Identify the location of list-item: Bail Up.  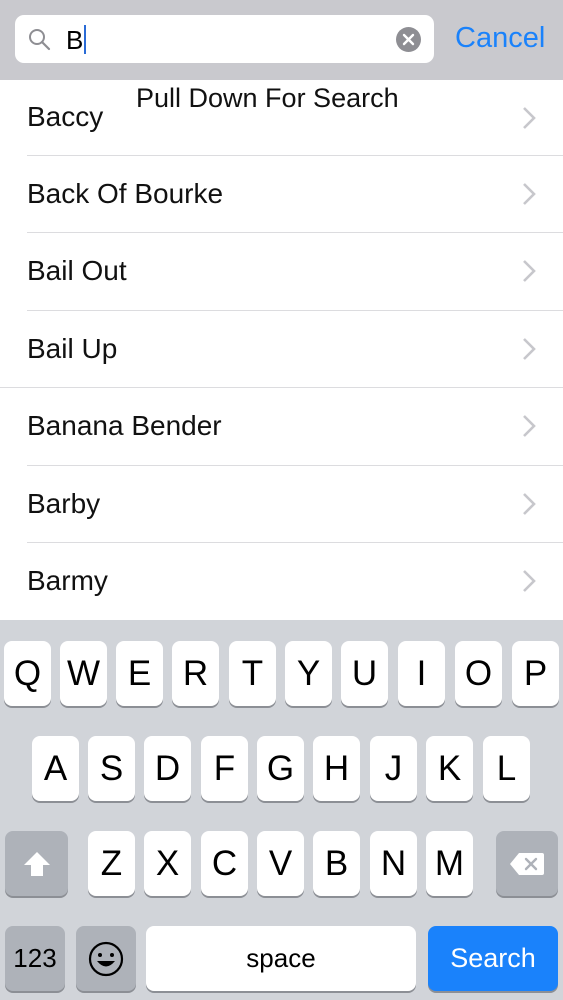
(281, 350).